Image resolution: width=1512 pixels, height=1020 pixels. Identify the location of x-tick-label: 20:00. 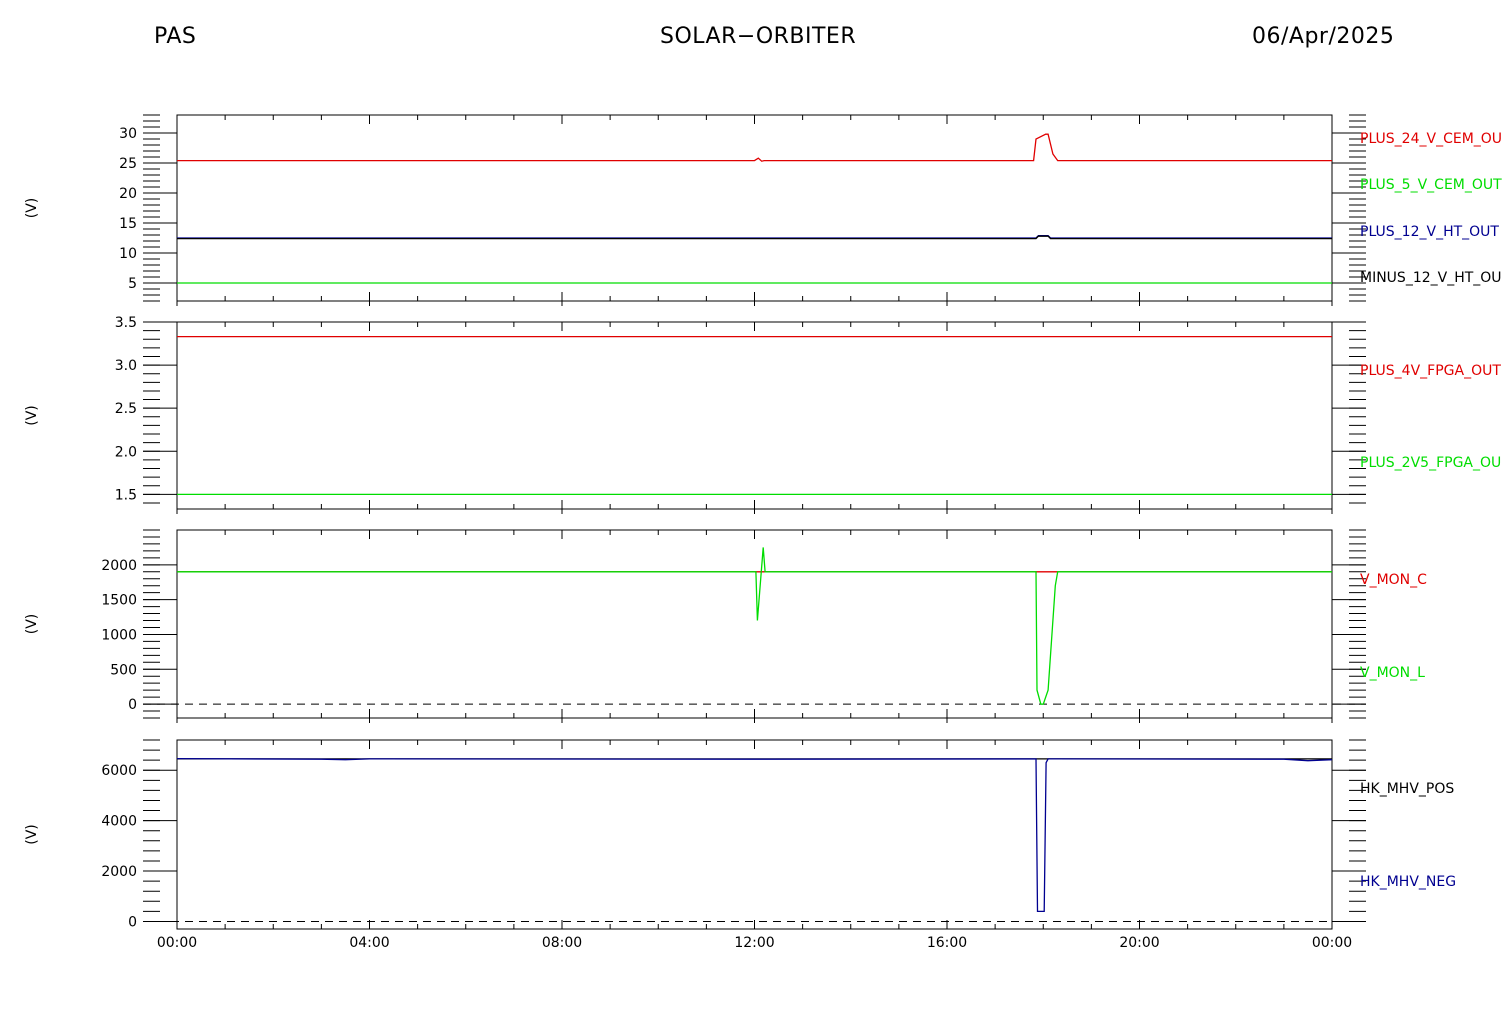
(1139, 943).